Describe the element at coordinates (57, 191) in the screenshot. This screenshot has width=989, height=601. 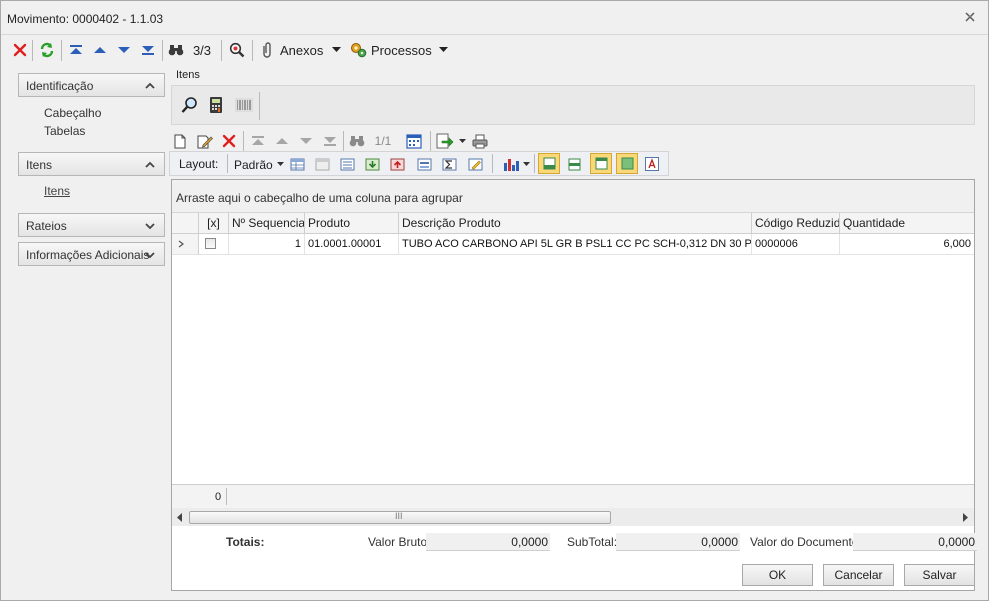
I see `nav-link-itens: Itens` at that location.